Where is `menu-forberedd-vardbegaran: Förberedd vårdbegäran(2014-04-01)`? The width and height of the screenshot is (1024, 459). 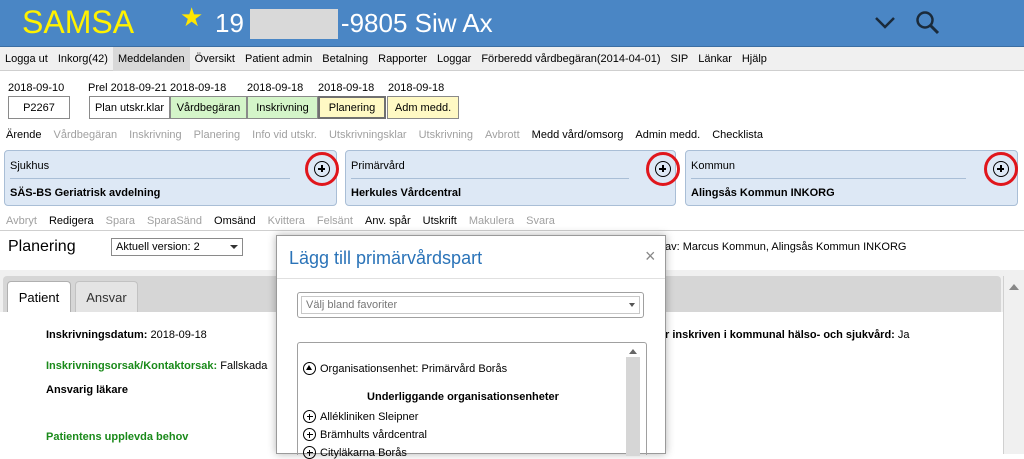 menu-forberedd-vardbegaran: Förberedd vårdbegäran(2014-04-01) is located at coordinates (570, 59).